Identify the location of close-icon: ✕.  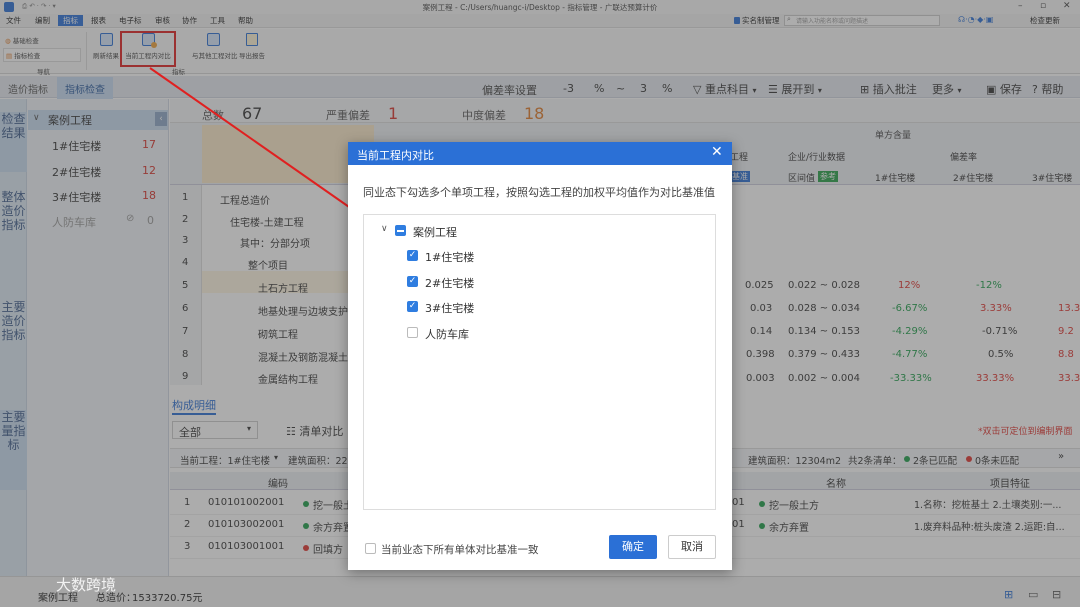
(717, 152).